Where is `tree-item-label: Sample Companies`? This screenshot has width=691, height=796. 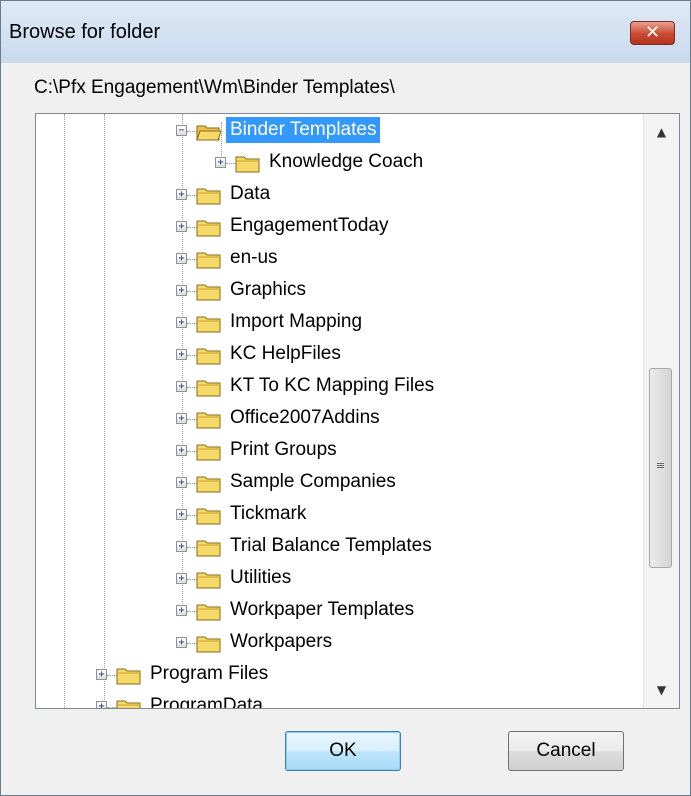 tree-item-label: Sample Companies is located at coordinates (313, 482).